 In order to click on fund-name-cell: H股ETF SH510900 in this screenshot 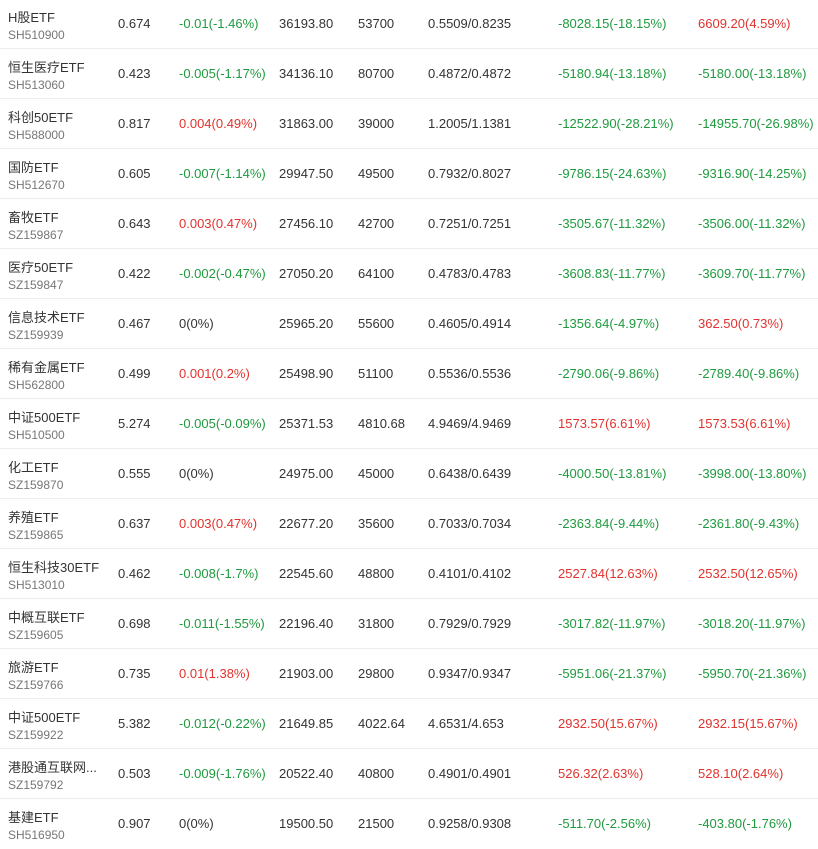, I will do `click(58, 24)`.